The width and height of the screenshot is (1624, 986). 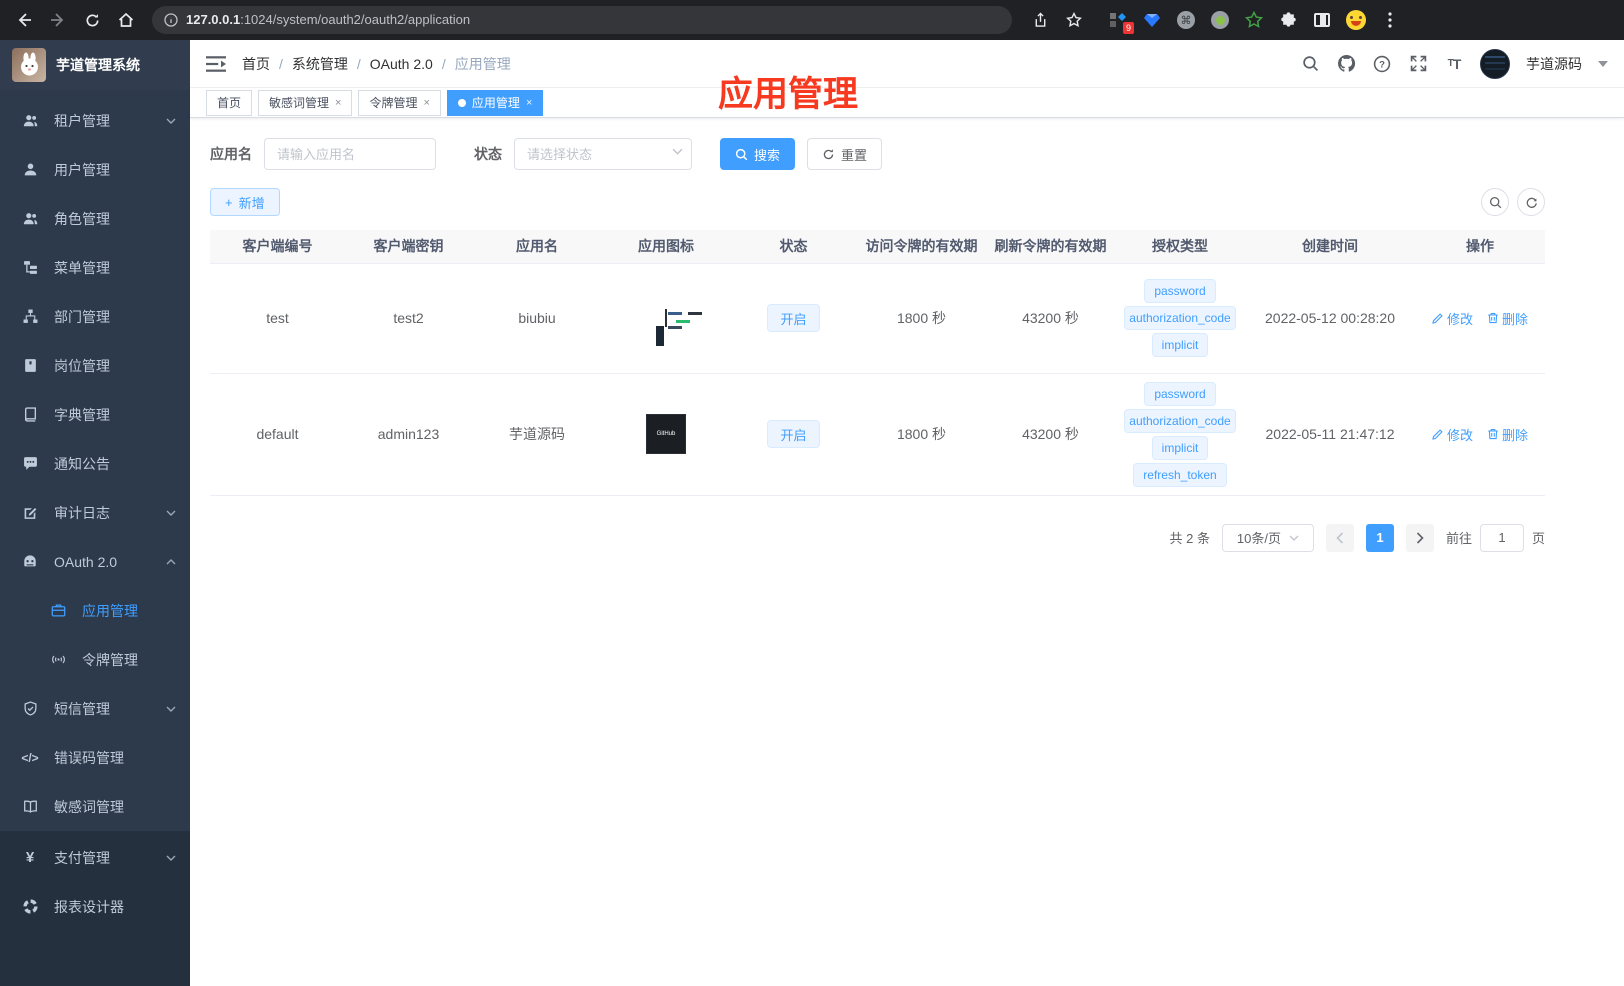 I want to click on tag-sensitive-word: 敏感词管理 ×, so click(x=305, y=102).